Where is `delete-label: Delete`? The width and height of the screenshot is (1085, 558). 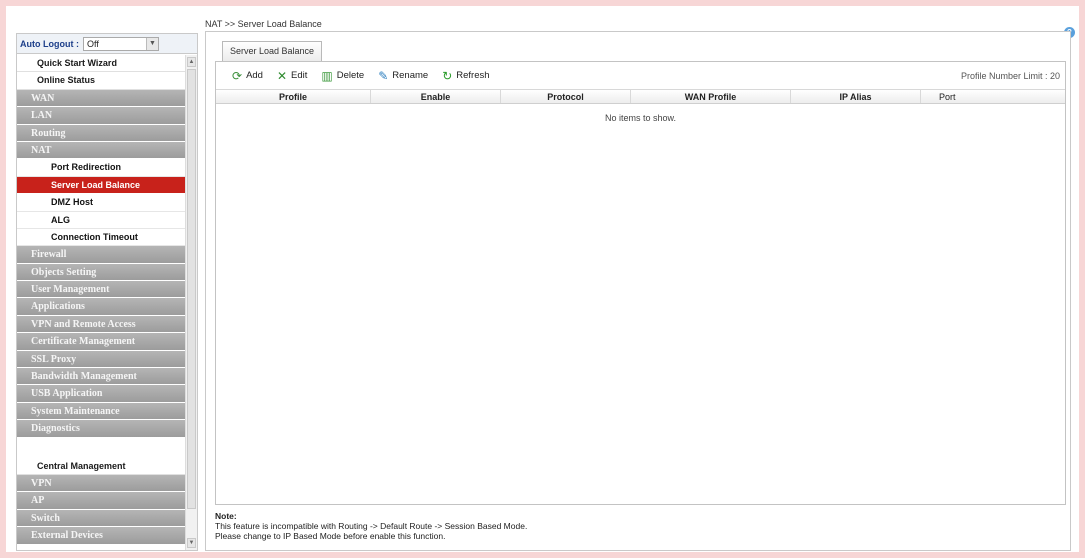 delete-label: Delete is located at coordinates (350, 75).